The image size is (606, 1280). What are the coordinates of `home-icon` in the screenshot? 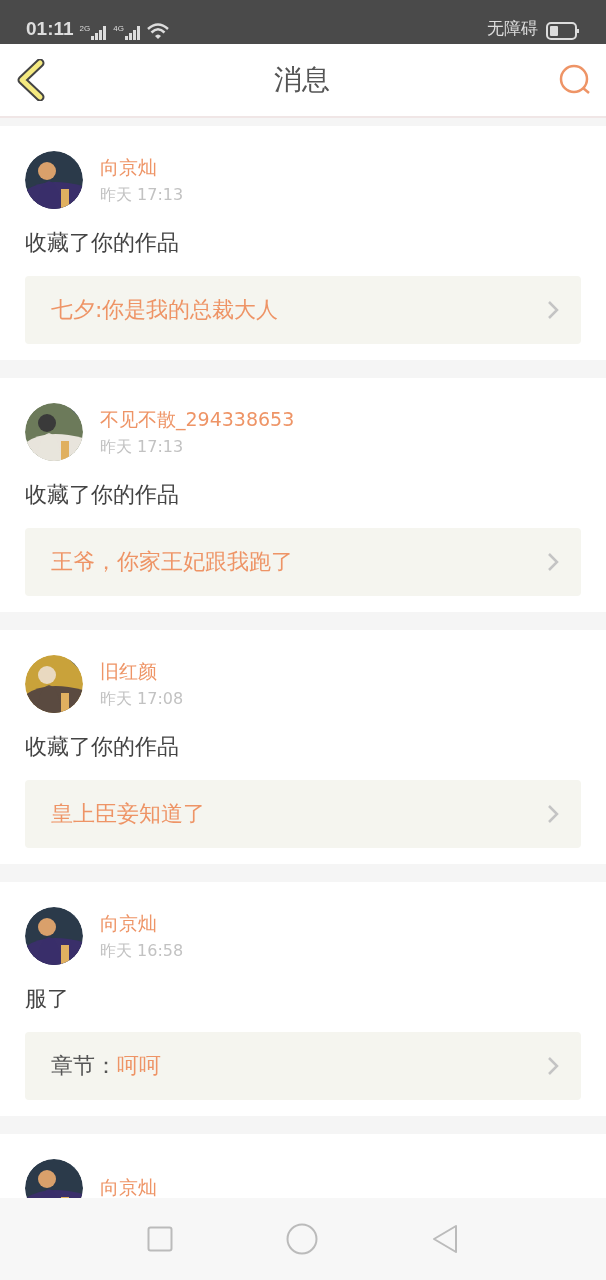 It's located at (302, 1239).